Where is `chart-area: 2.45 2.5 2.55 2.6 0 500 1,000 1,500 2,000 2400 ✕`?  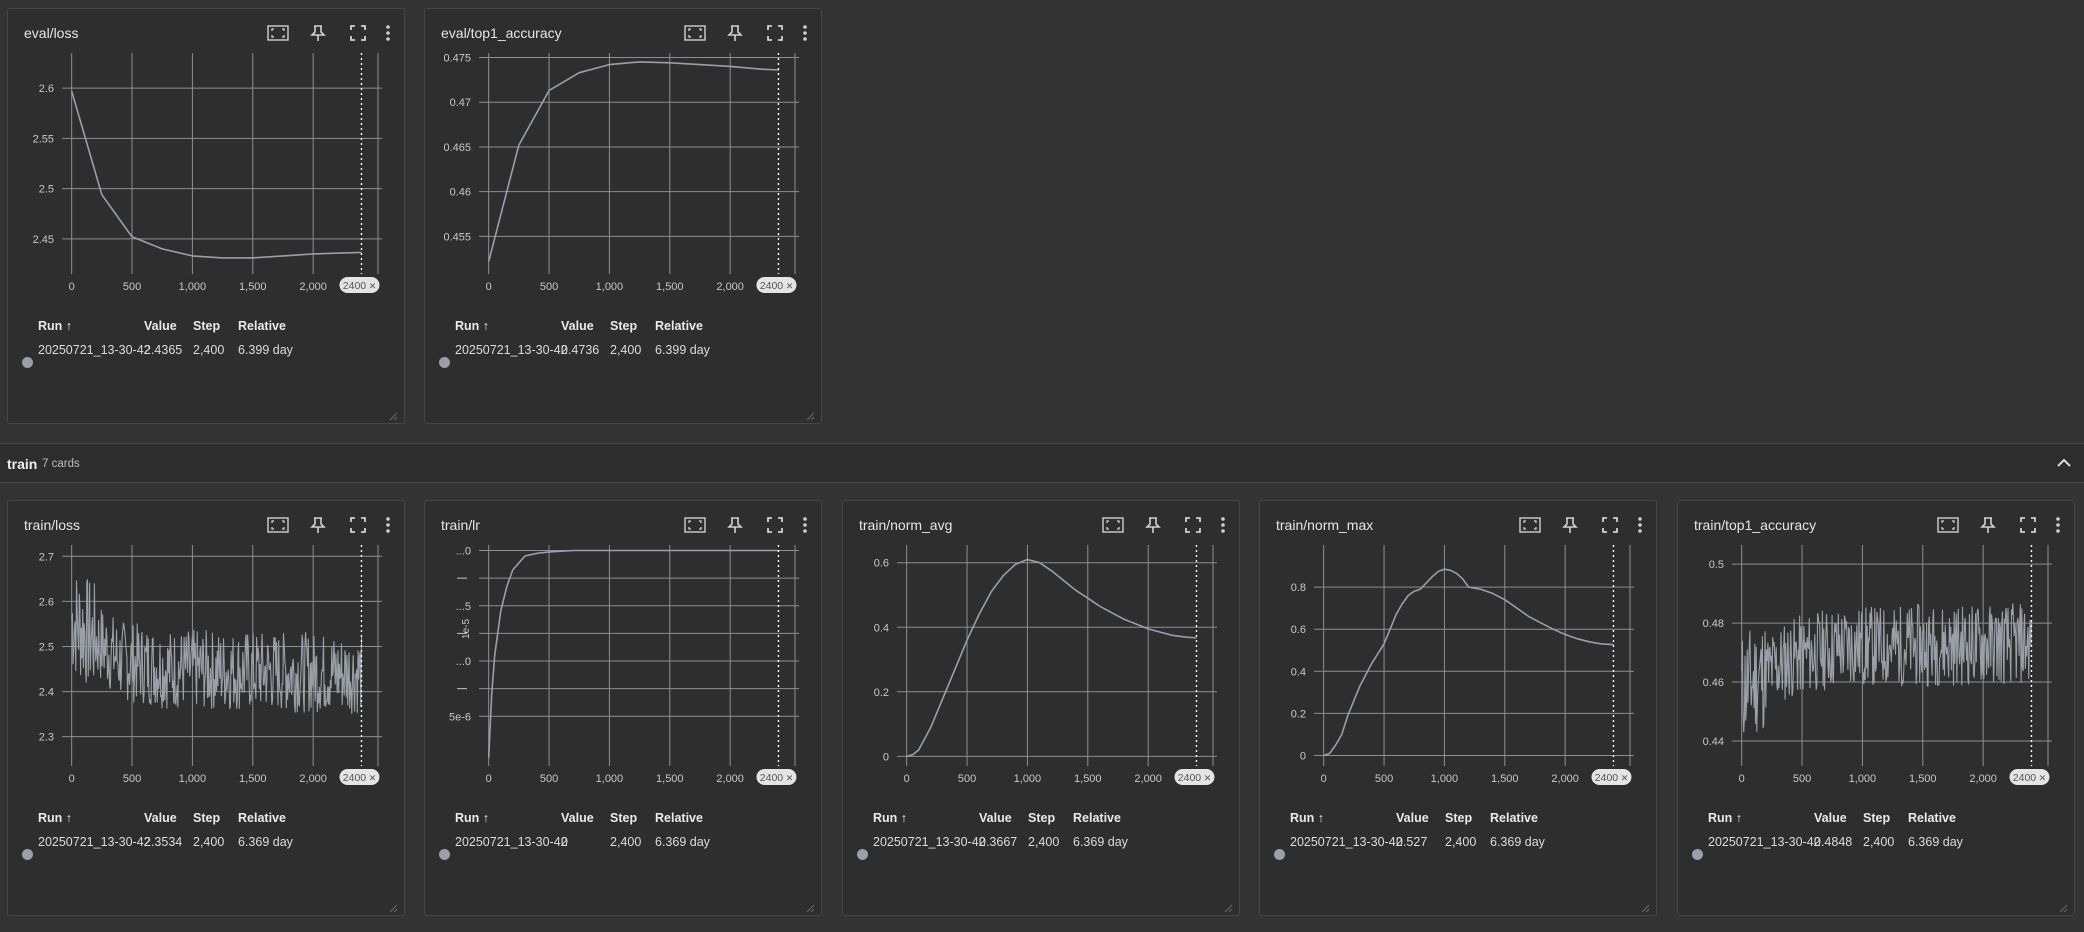 chart-area: 2.45 2.5 2.55 2.6 0 500 1,000 1,500 2,000 2400 ✕ is located at coordinates (207, 186).